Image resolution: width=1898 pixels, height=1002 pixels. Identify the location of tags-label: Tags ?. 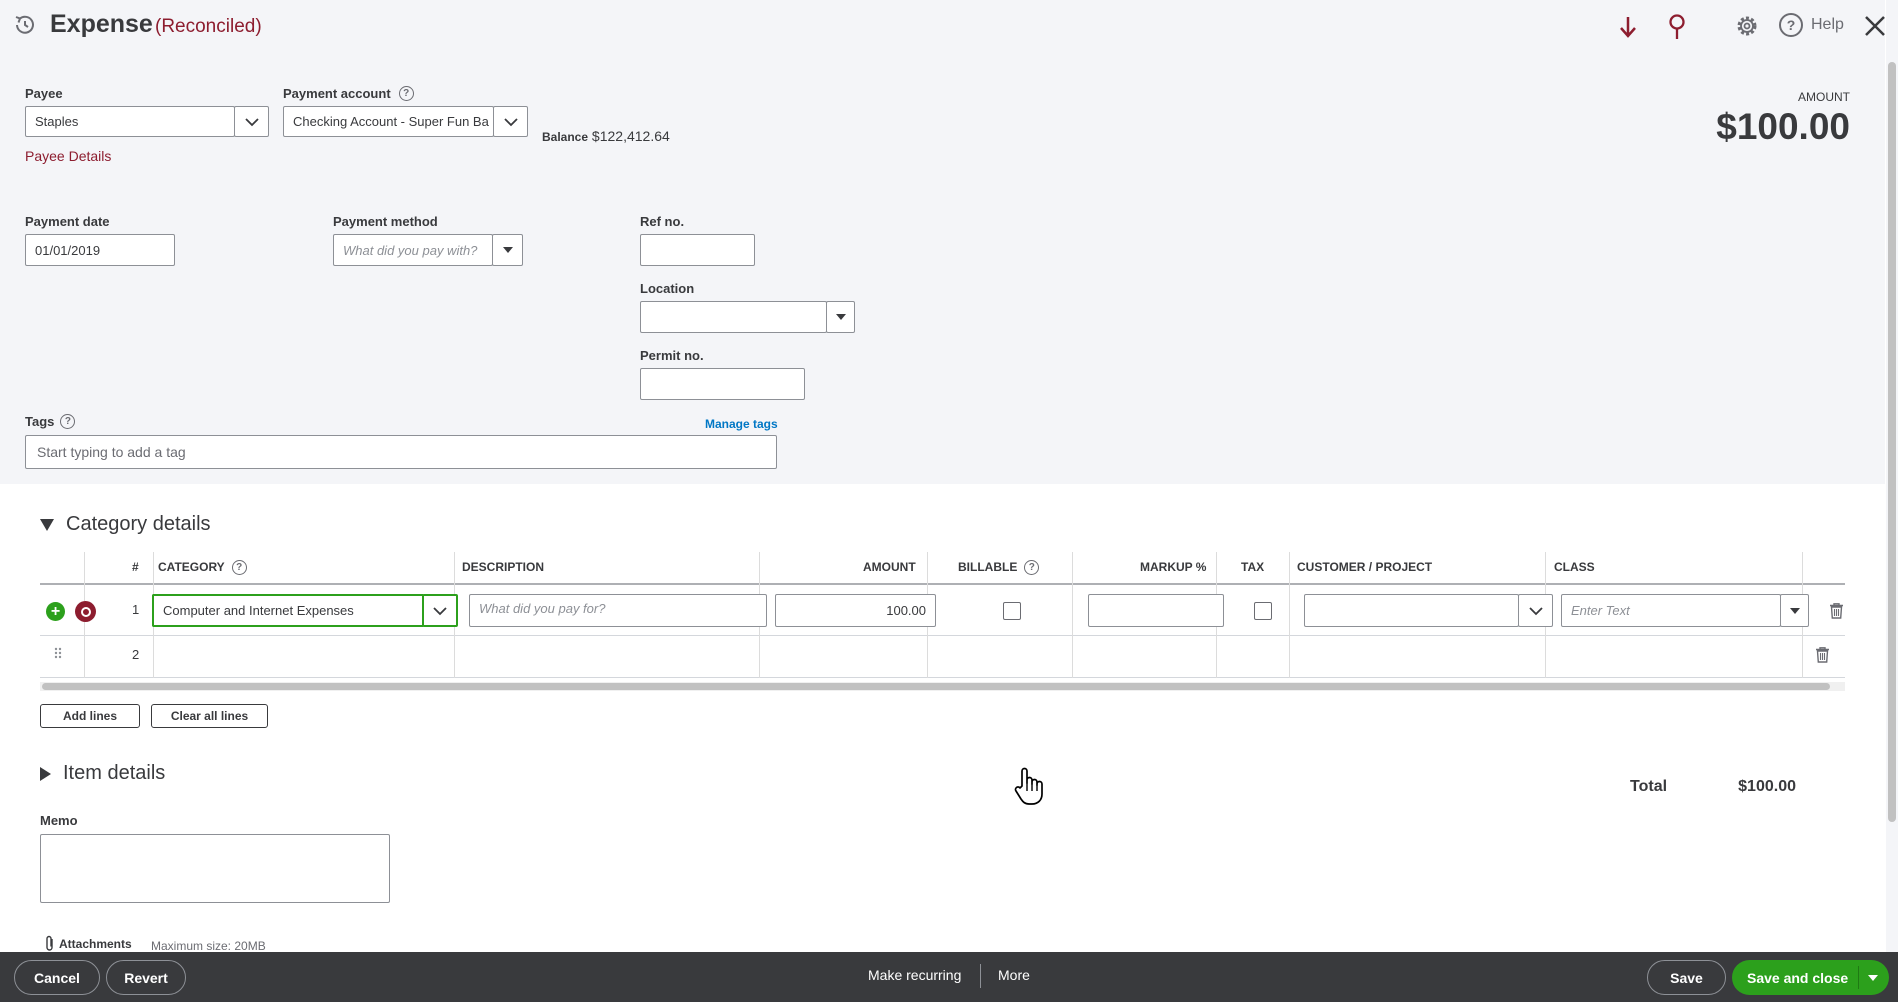
(50, 421).